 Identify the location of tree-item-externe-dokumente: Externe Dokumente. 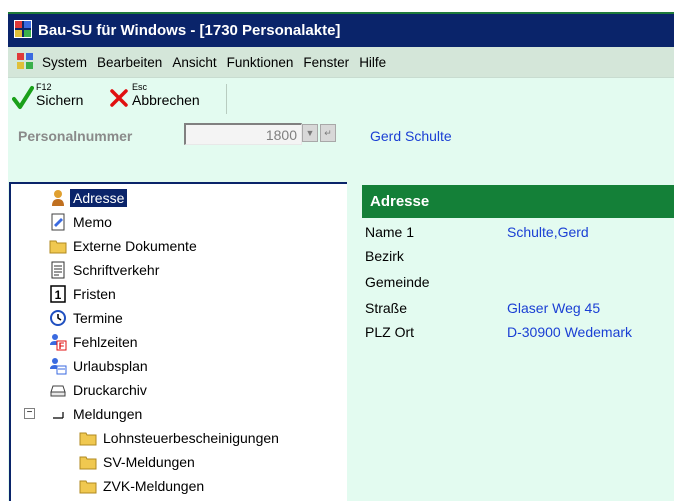
(123, 246).